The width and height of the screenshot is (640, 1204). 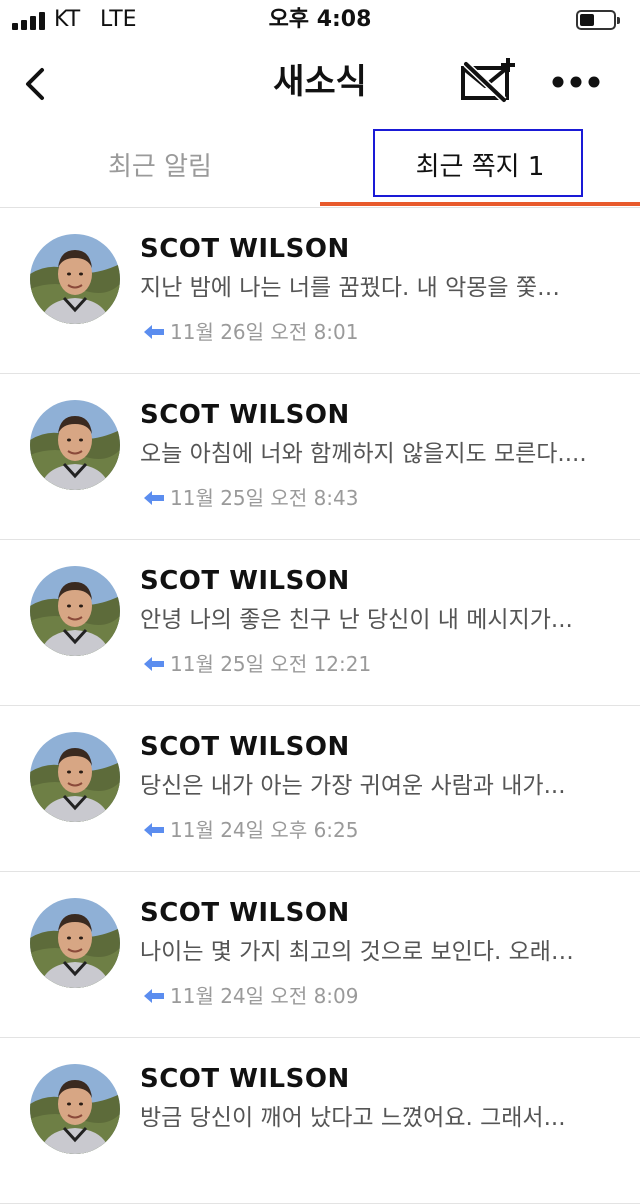 I want to click on nav-header: 새소식, so click(x=320, y=84).